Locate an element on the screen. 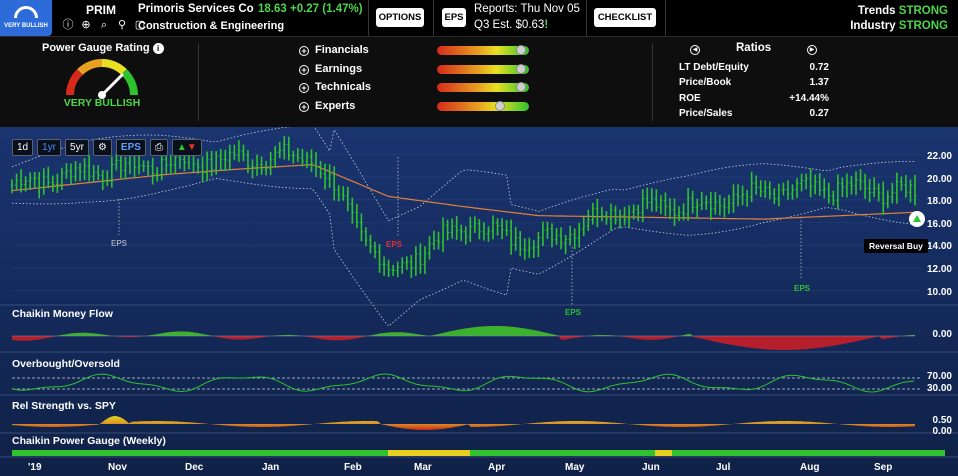 The image size is (958, 476). power-gauge-weekly-label: Chaikin Power Gauge (Weekly) is located at coordinates (89, 441).